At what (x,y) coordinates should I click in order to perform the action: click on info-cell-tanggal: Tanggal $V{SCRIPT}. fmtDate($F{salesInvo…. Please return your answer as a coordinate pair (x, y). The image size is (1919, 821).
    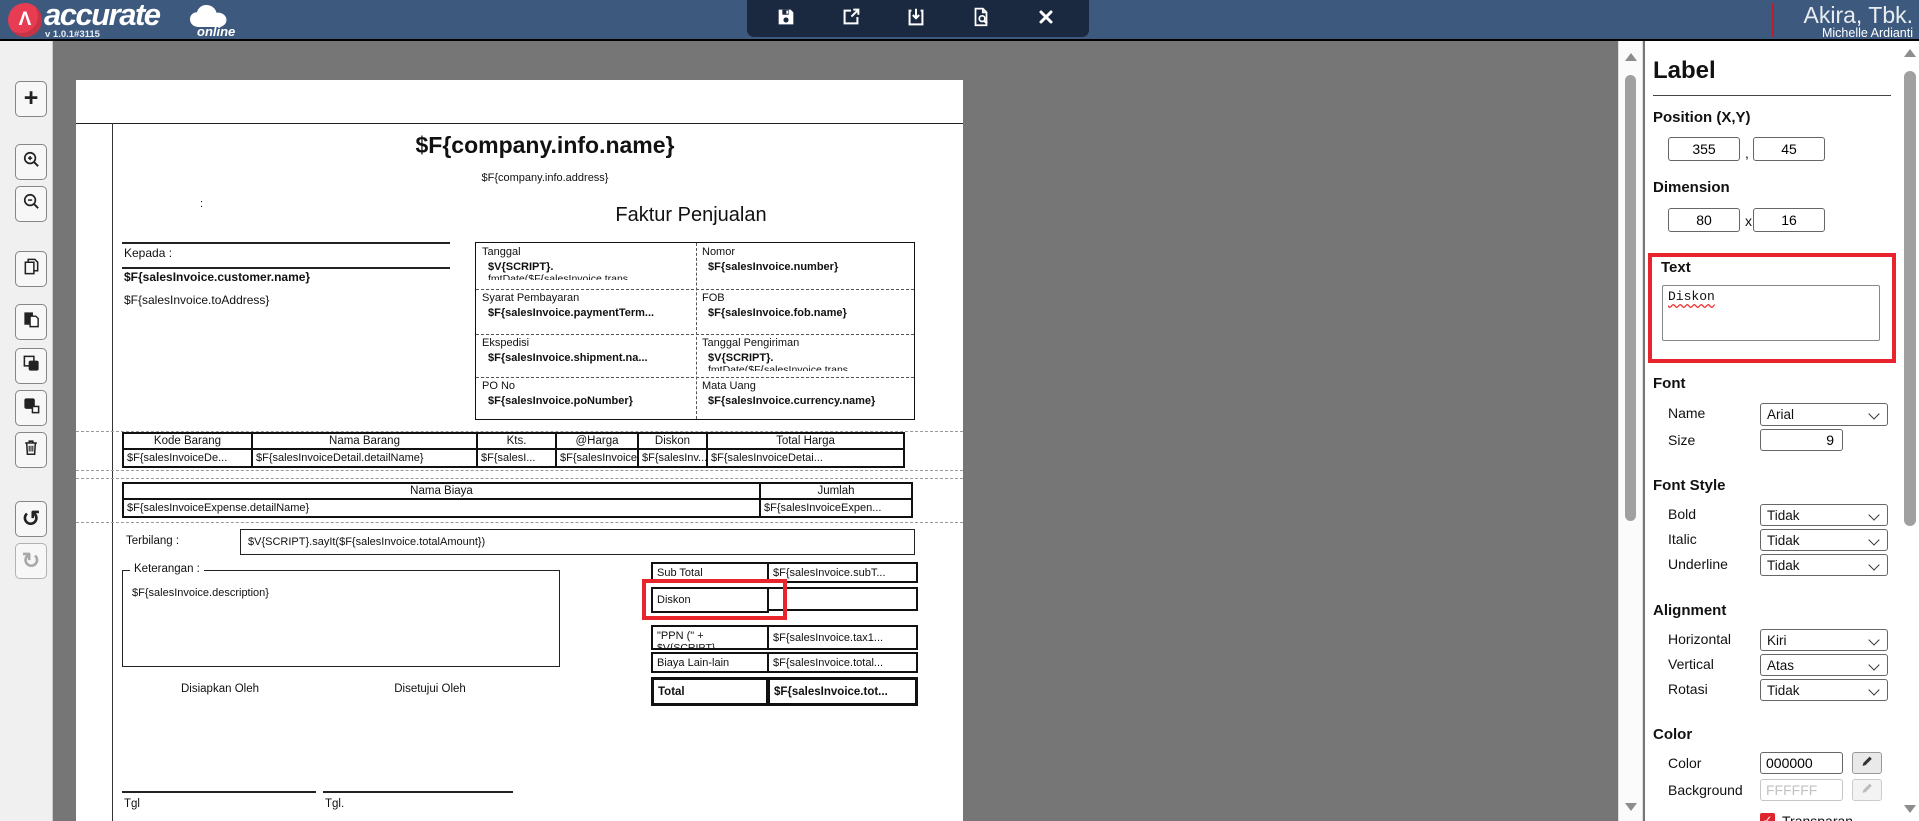
    Looking at the image, I should click on (586, 266).